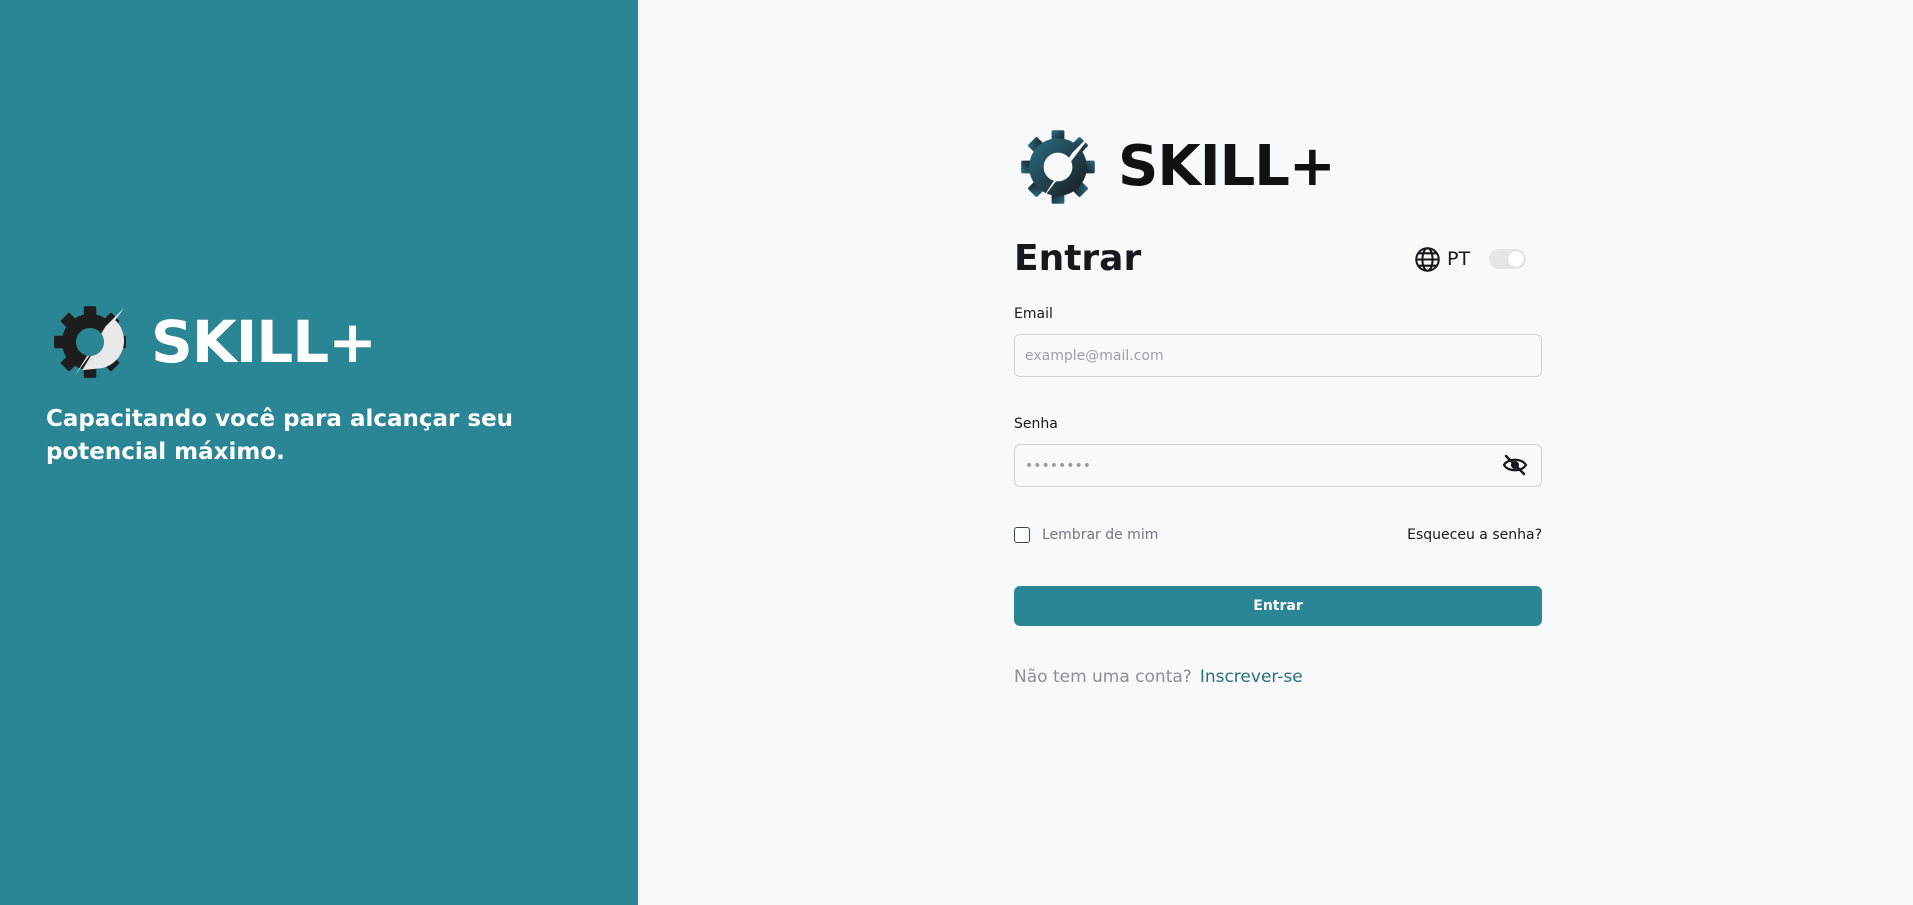  I want to click on language-toggle, so click(1507, 259).